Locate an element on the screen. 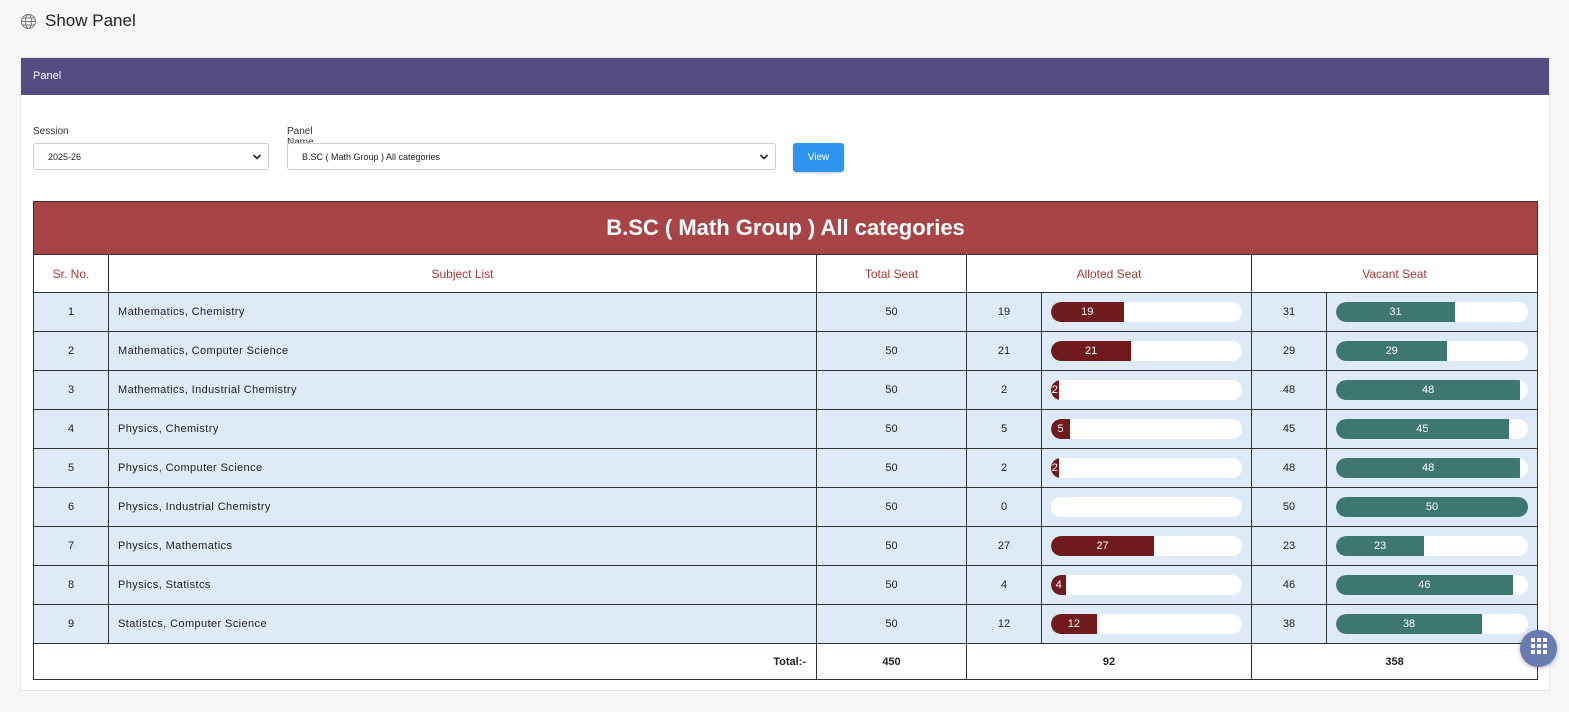 The width and height of the screenshot is (1569, 712). alloted-progress-track: 12 is located at coordinates (1146, 624).